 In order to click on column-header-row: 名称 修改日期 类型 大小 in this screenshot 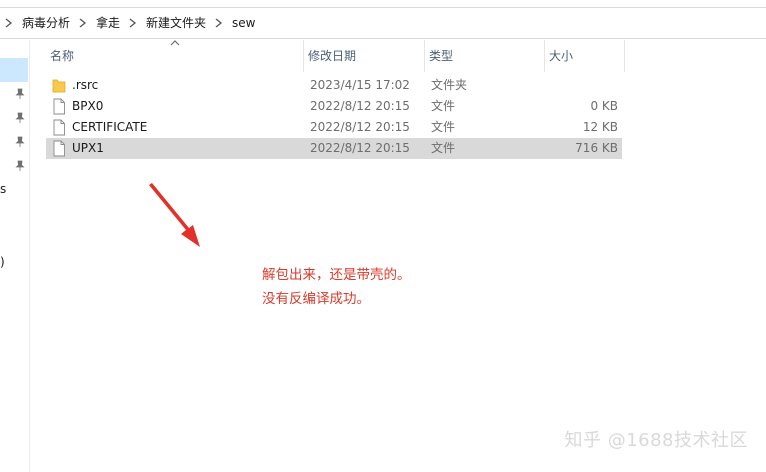, I will do `click(336, 56)`.